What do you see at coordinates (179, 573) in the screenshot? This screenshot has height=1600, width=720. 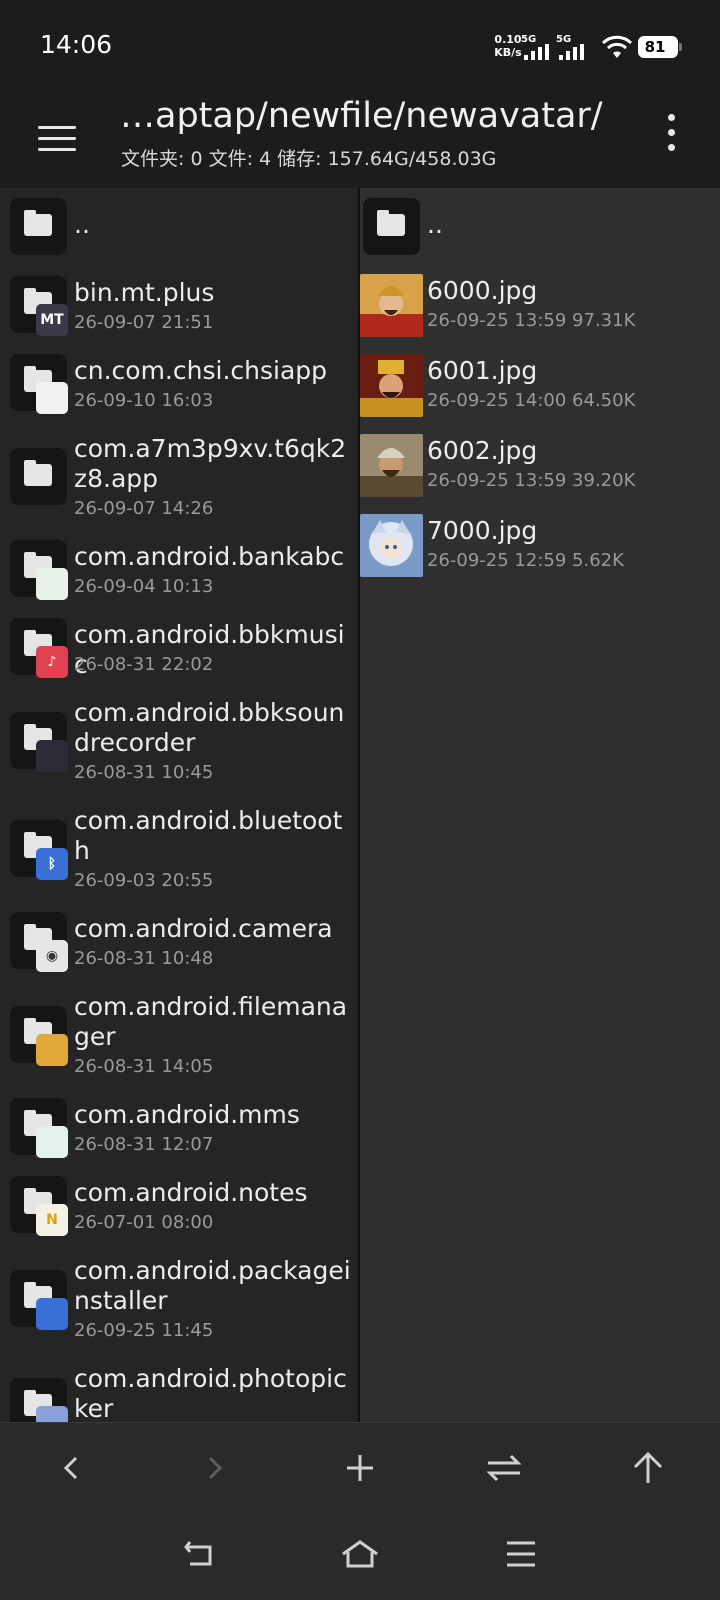 I see `folder-row: com.android.bankabc 26-09-04 10:13` at bounding box center [179, 573].